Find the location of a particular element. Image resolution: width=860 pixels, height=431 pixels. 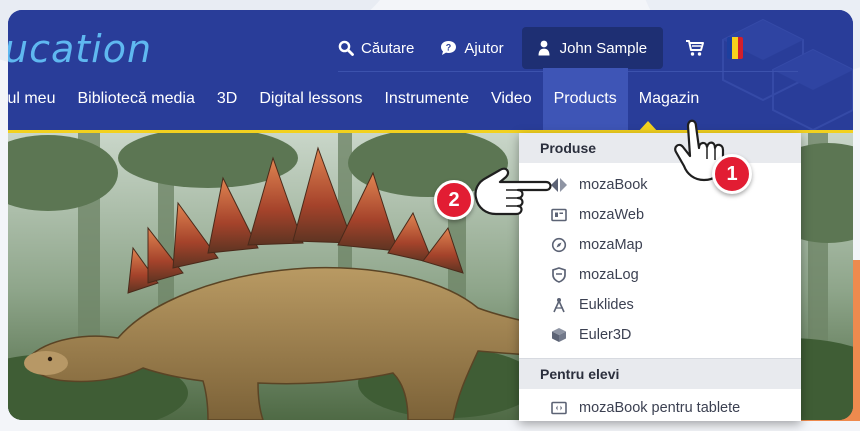

menu-item-label: mozaBook is located at coordinates (613, 185).